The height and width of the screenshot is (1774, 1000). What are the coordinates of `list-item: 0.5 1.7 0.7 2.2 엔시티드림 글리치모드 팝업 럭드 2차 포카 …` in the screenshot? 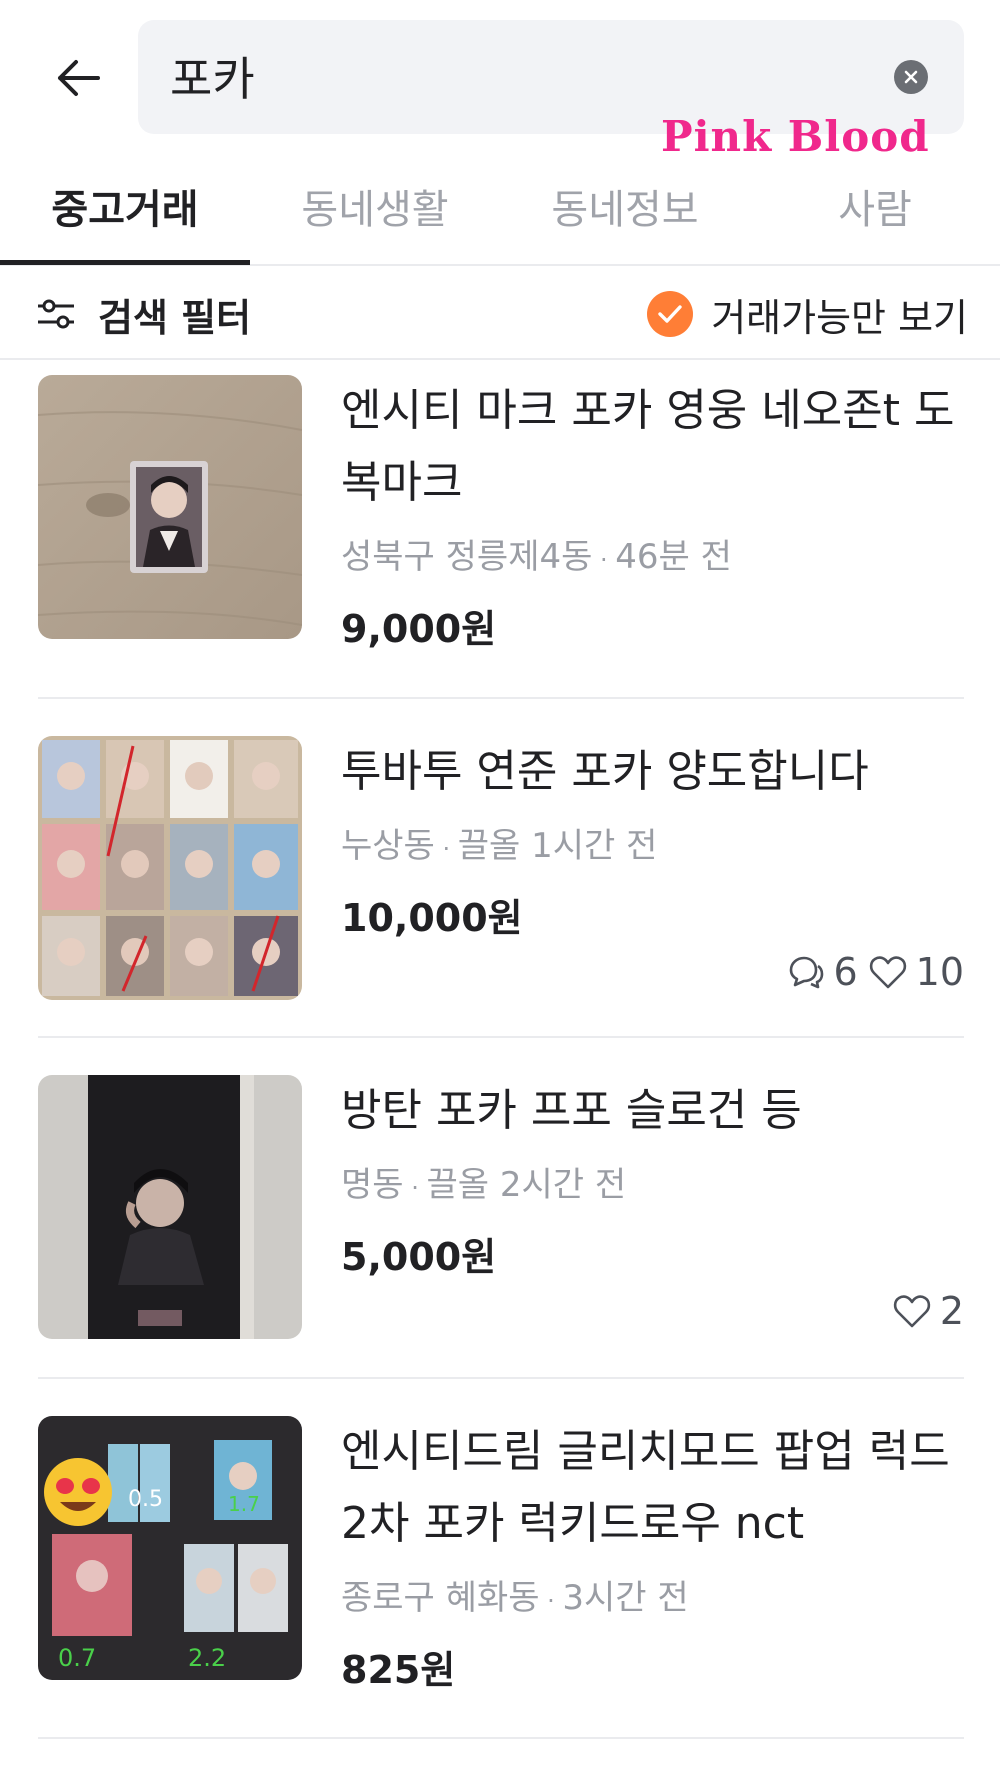 It's located at (501, 1554).